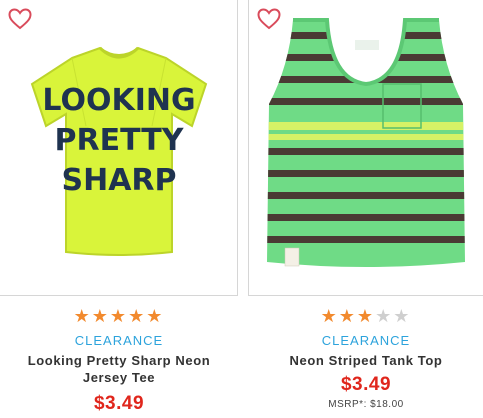 The width and height of the screenshot is (483, 418). I want to click on product-name: Neon Striped Tank Top, so click(366, 360).